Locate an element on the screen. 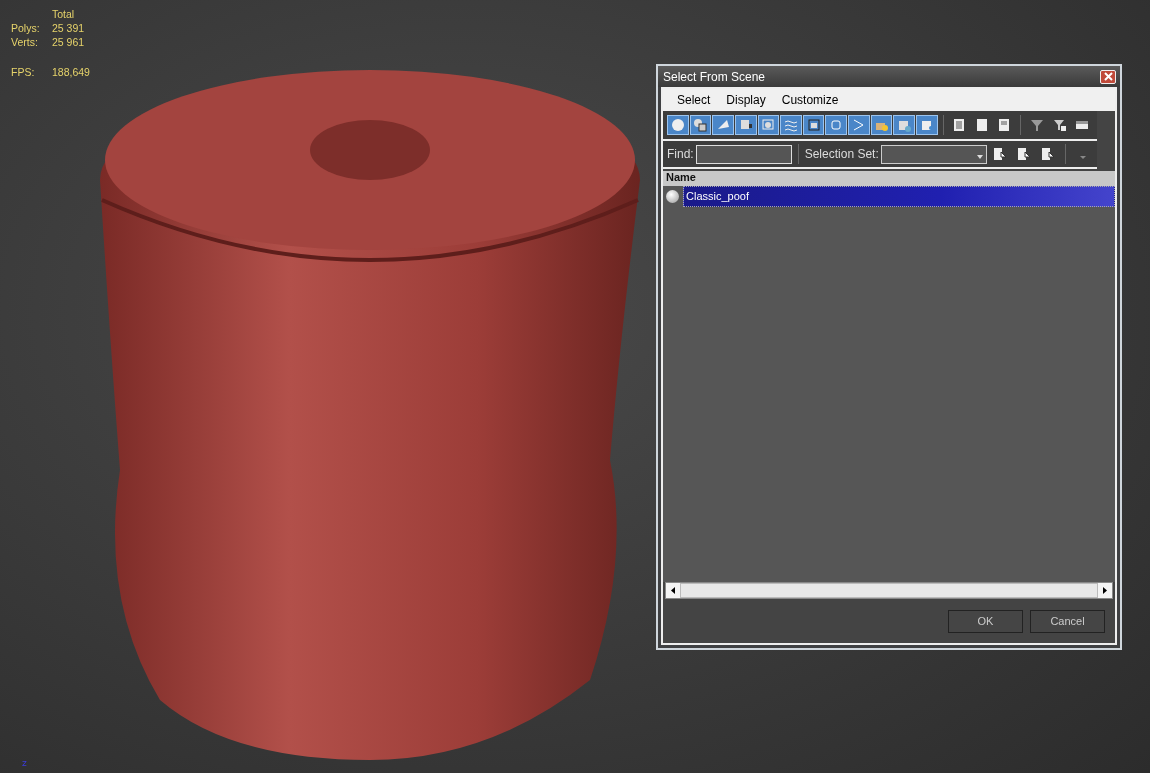  stat-value: 25 391 is located at coordinates (69, 28).